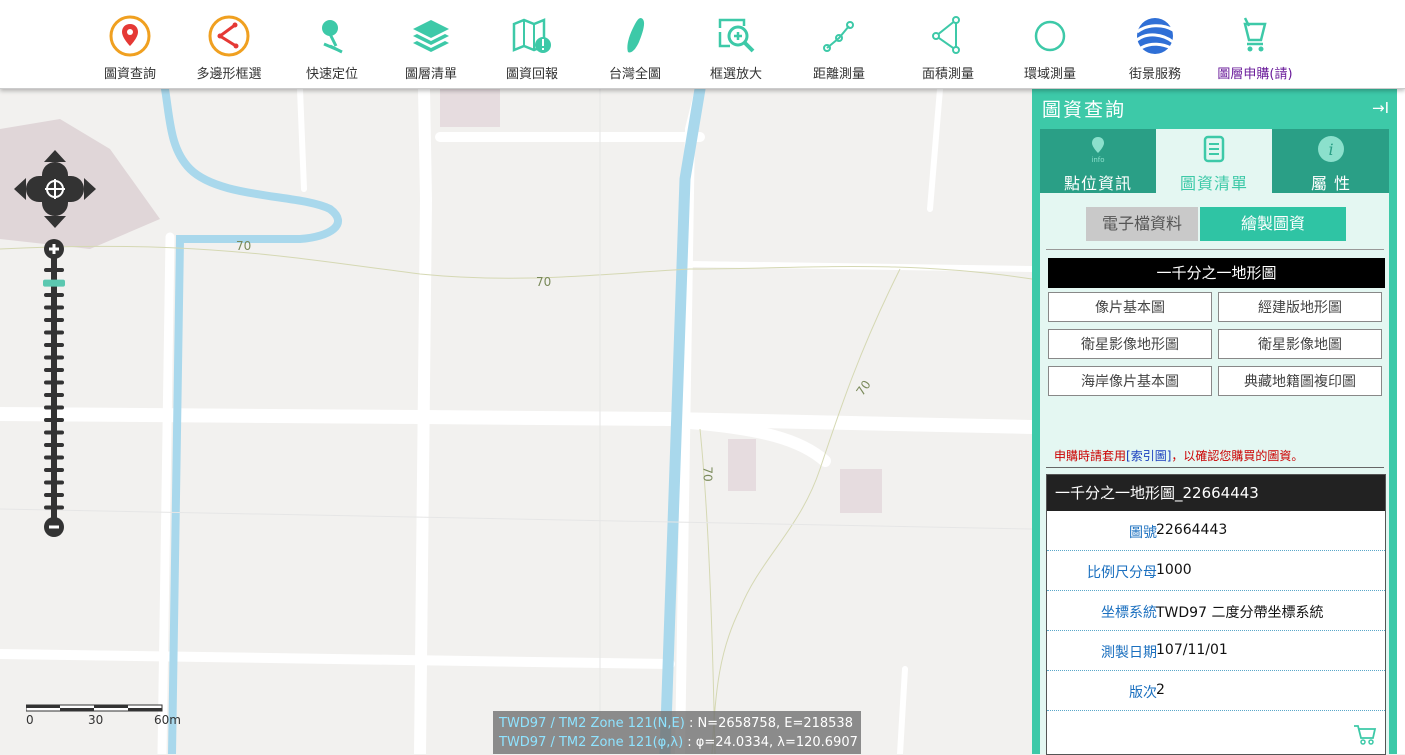 This screenshot has height=755, width=1405. I want to click on note-text: 申購時請套用, so click(1090, 456).